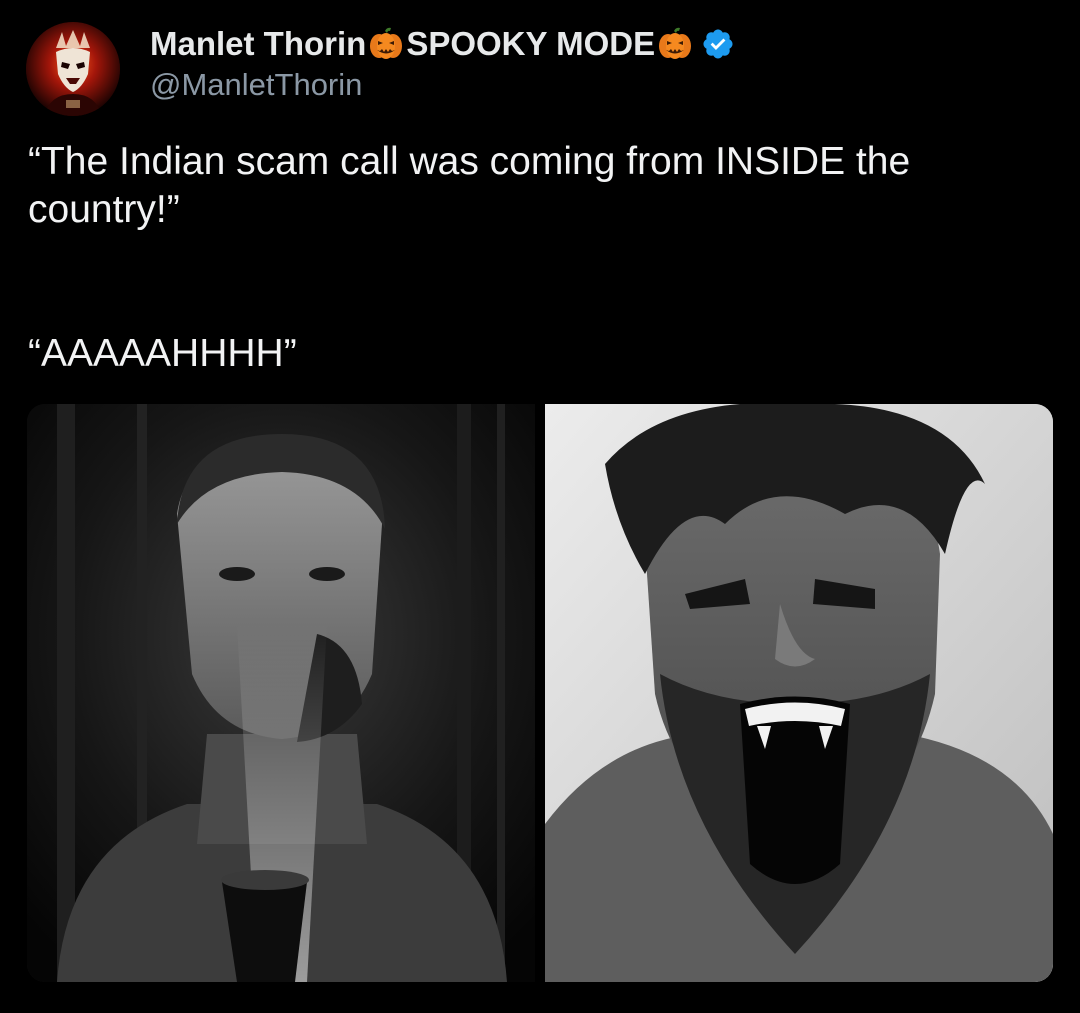 This screenshot has height=1013, width=1080. What do you see at coordinates (530, 44) in the screenshot?
I see `author-display-suffix: SPOOKY MODE` at bounding box center [530, 44].